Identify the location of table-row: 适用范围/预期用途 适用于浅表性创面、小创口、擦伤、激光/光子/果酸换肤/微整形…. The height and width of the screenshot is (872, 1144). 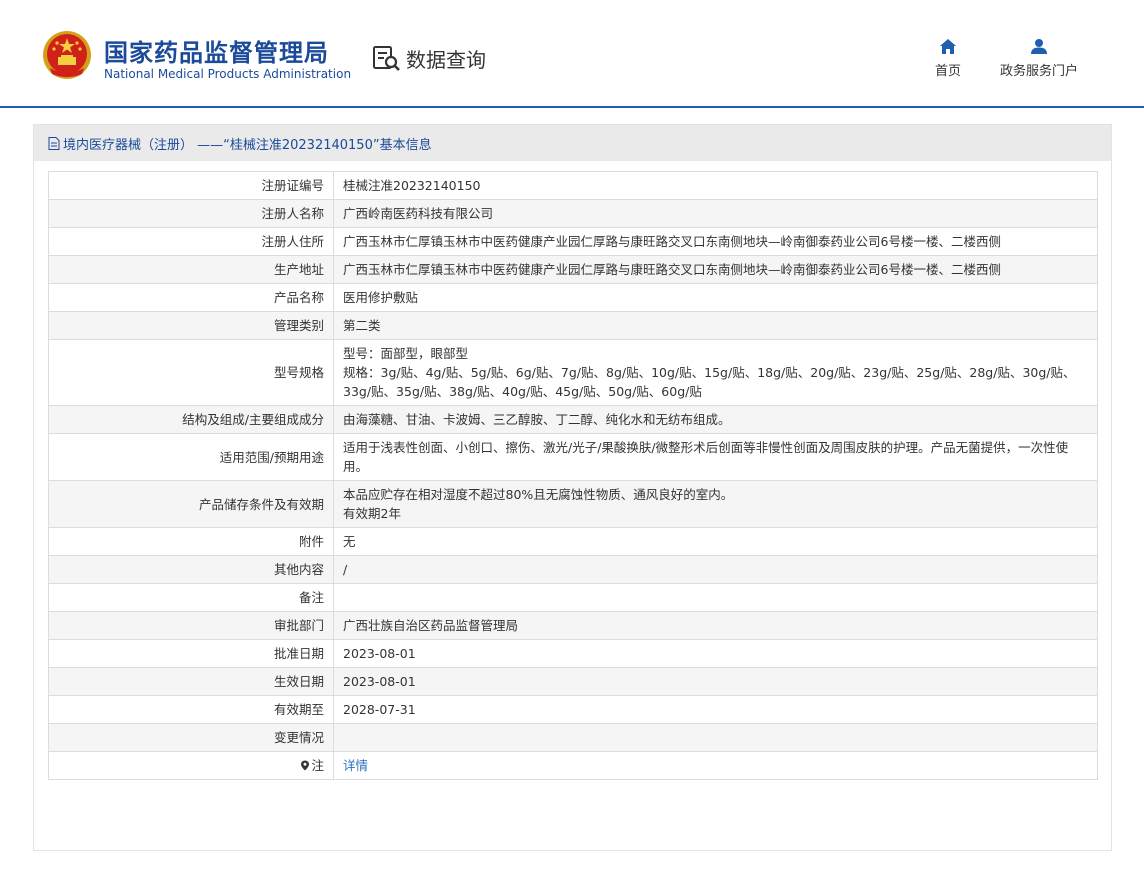
(573, 457).